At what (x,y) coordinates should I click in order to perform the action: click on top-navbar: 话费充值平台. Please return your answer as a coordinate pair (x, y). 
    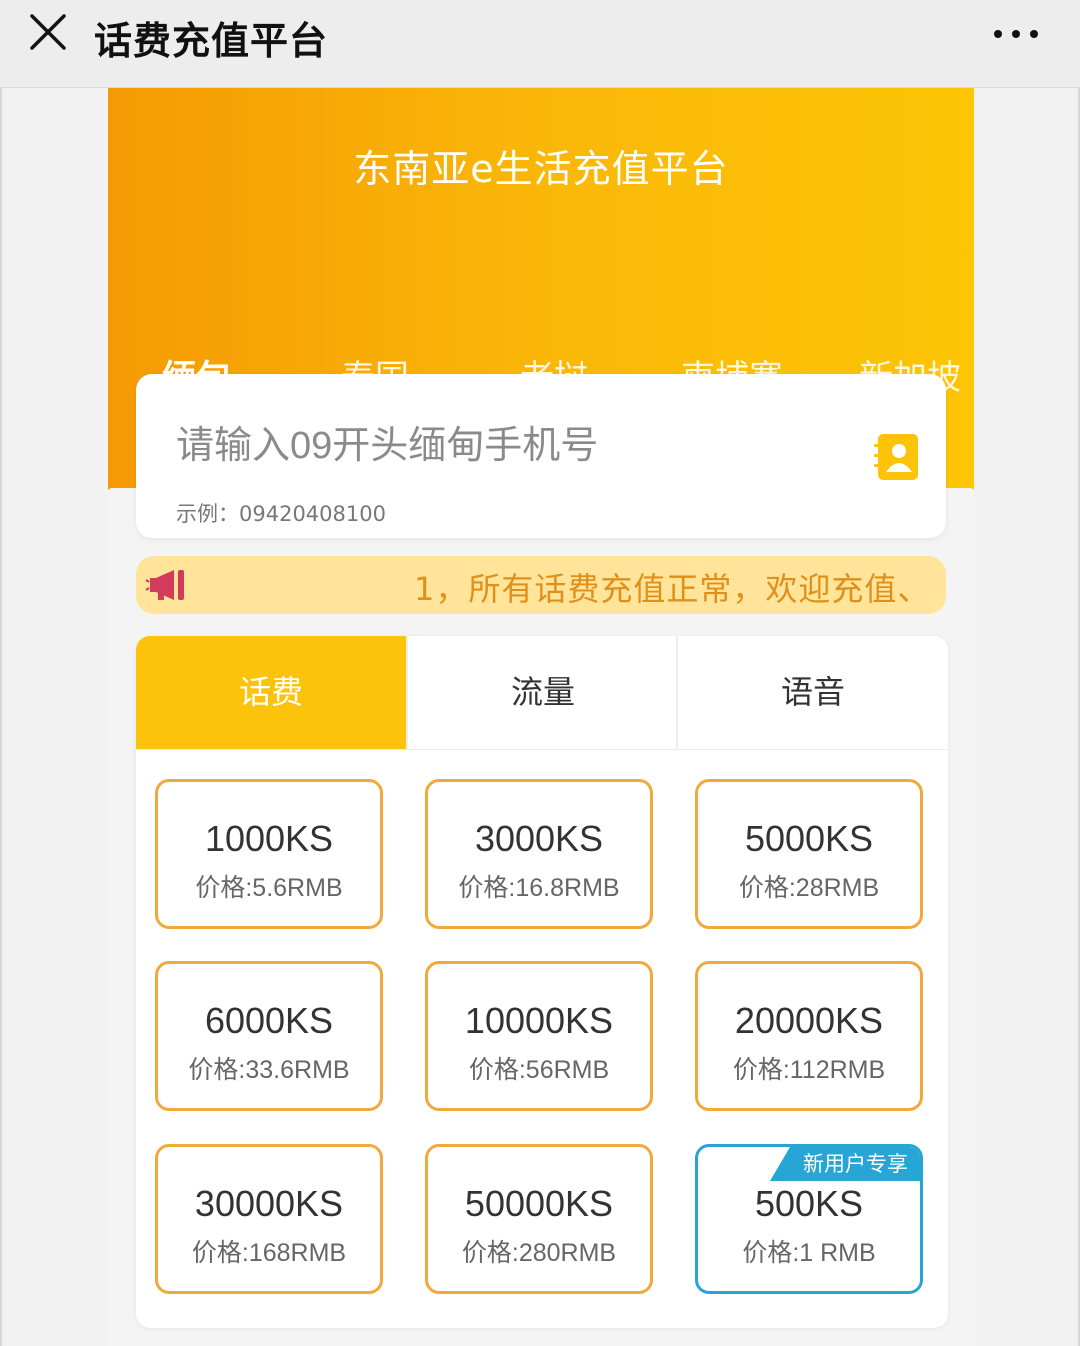
    Looking at the image, I should click on (540, 44).